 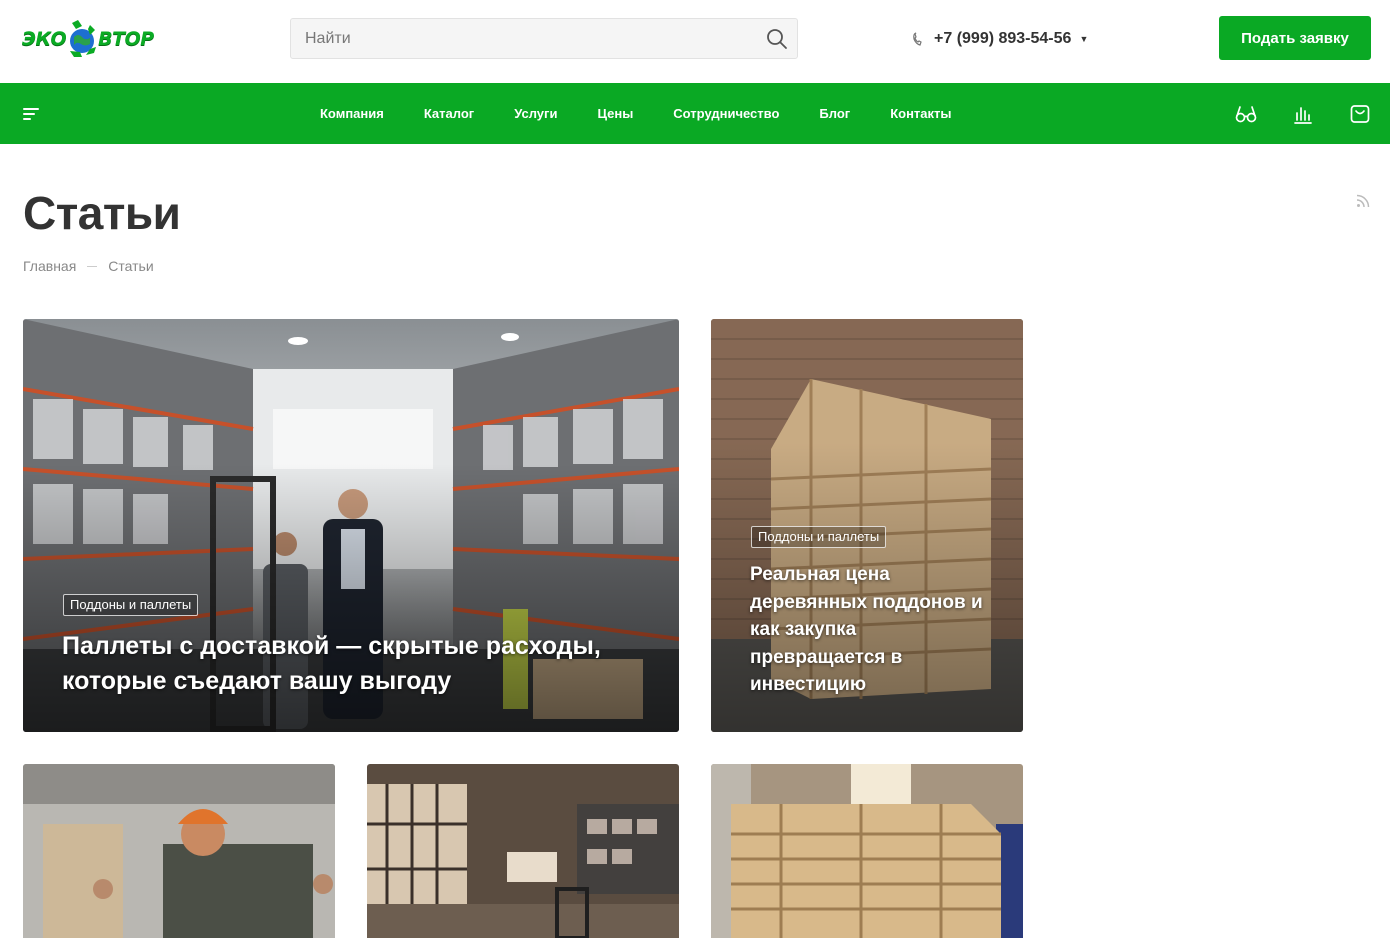 What do you see at coordinates (44, 39) in the screenshot?
I see `logo-text-left: ЭКО` at bounding box center [44, 39].